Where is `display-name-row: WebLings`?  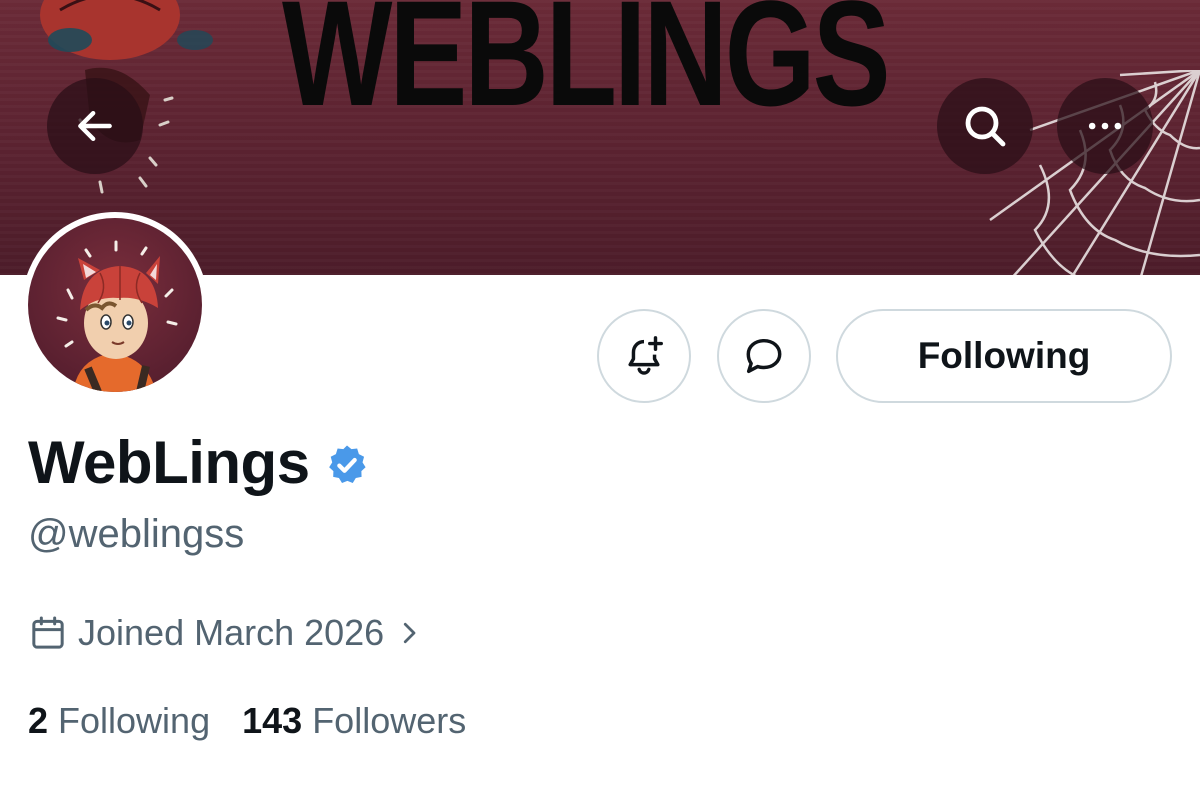 display-name-row: WebLings is located at coordinates (199, 462).